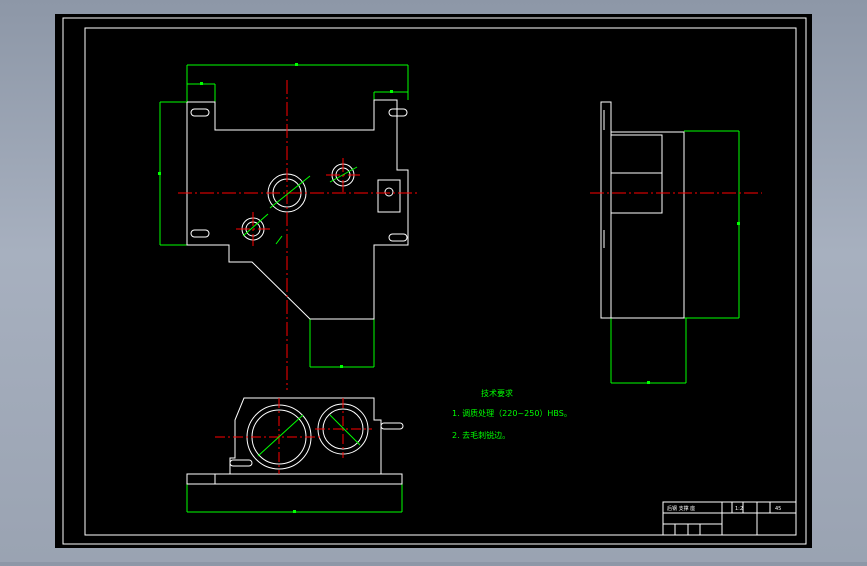 Image resolution: width=867 pixels, height=566 pixels. What do you see at coordinates (512, 413) in the screenshot?
I see `tech-req-item-1: 1. 调质处理（220~250）HBS。` at bounding box center [512, 413].